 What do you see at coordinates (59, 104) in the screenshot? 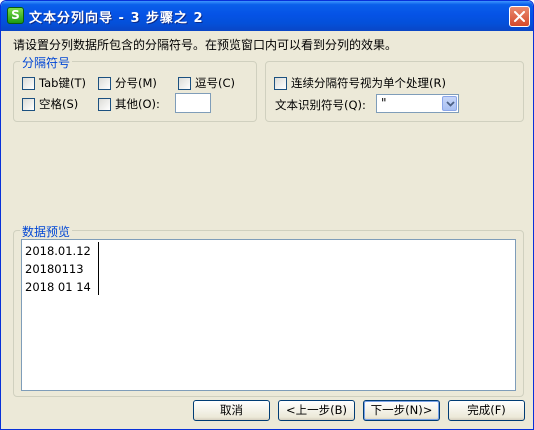
I see `space-checkbox-label: 空格(S)` at bounding box center [59, 104].